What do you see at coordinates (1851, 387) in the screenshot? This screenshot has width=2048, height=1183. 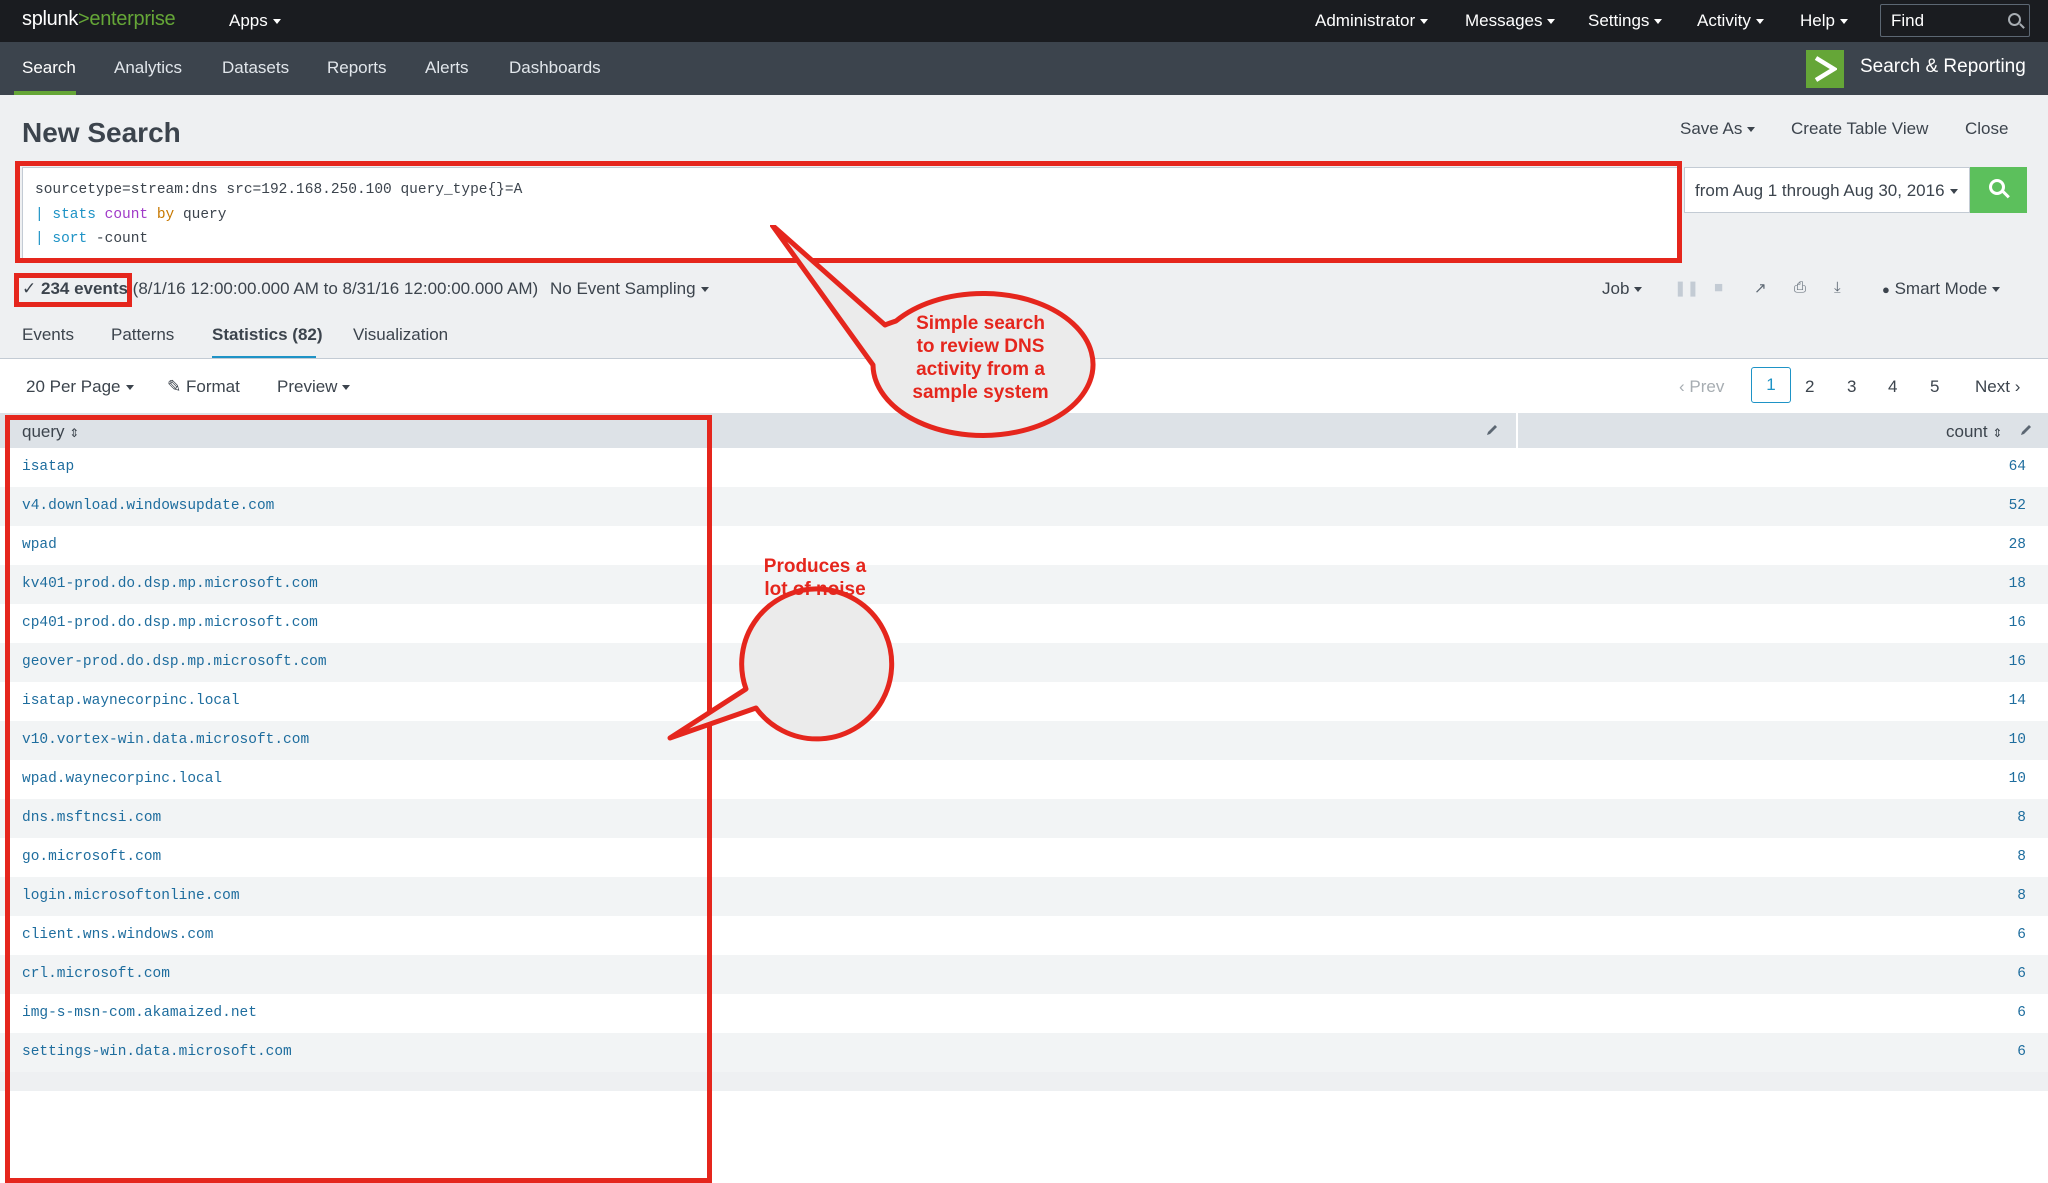 I see `page-3-button: 3` at bounding box center [1851, 387].